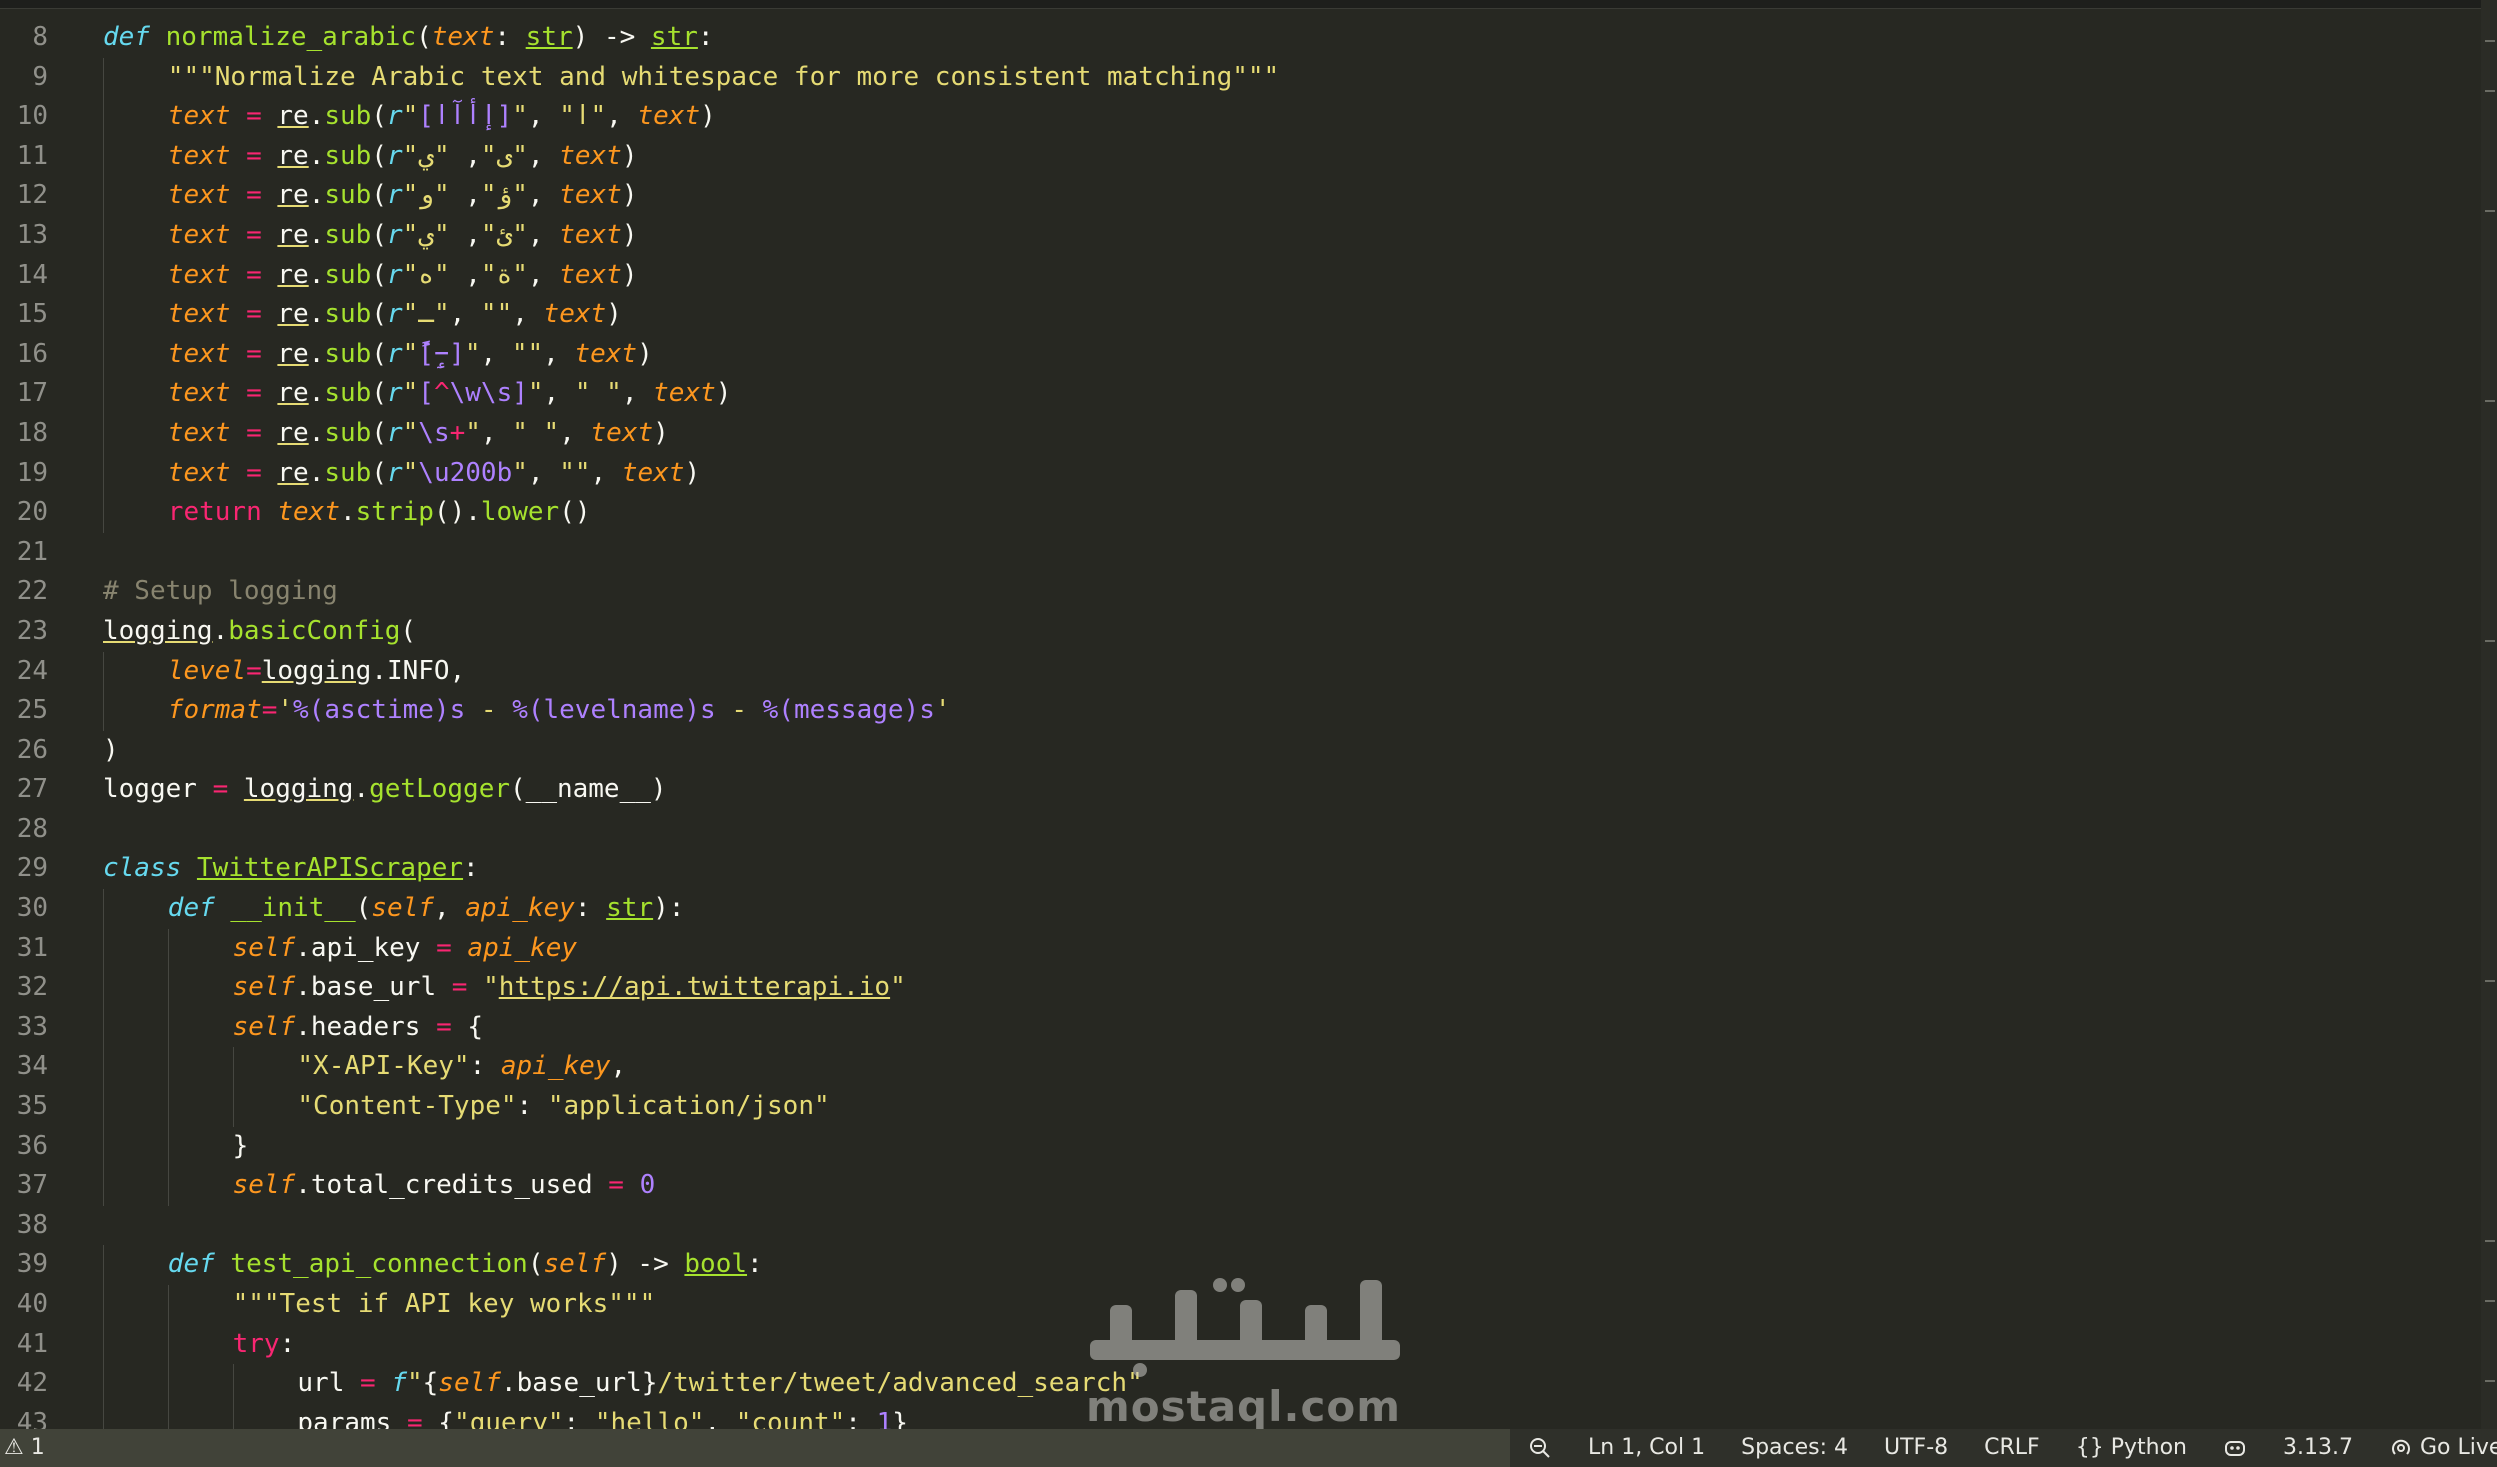 This screenshot has width=2497, height=1467. I want to click on code-line: 12 text = re.sub(r"ؤ", "و", text), so click(1240, 196).